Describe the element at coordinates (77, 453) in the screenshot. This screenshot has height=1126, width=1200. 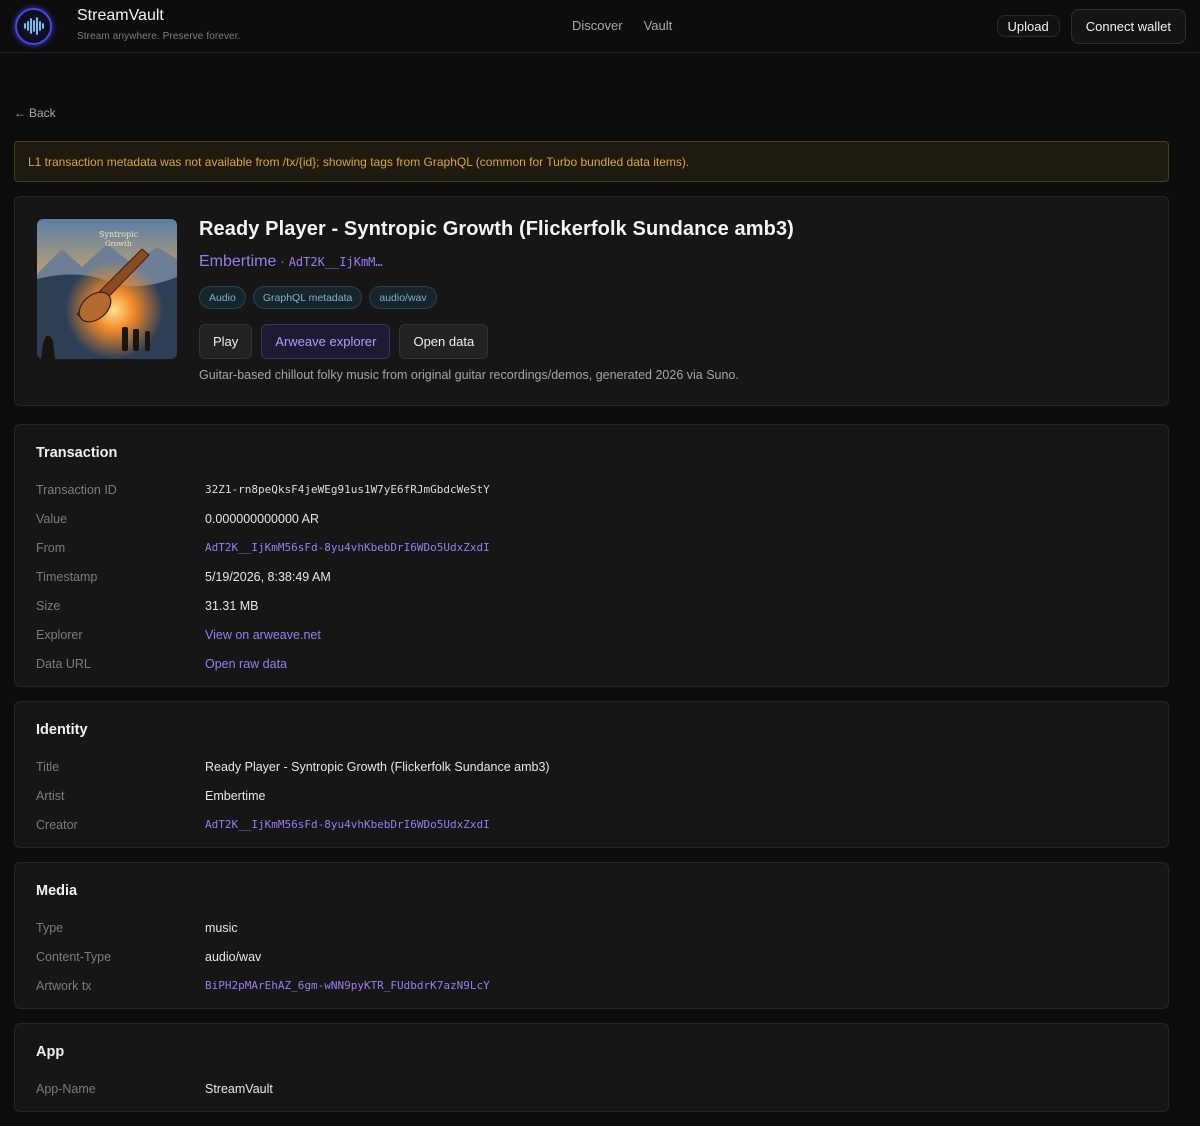
I see `section-title-transaction: Transaction` at that location.